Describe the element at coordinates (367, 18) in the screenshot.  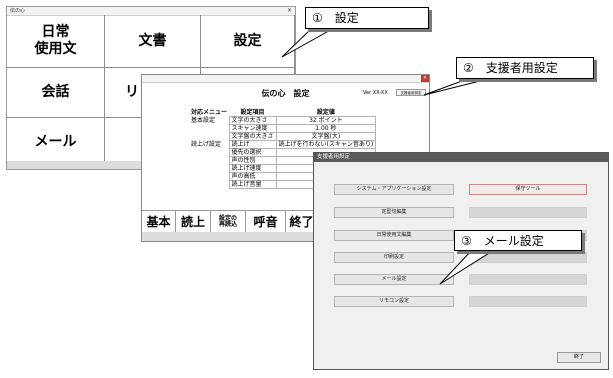
I see `callout-settings: ① 設定` at that location.